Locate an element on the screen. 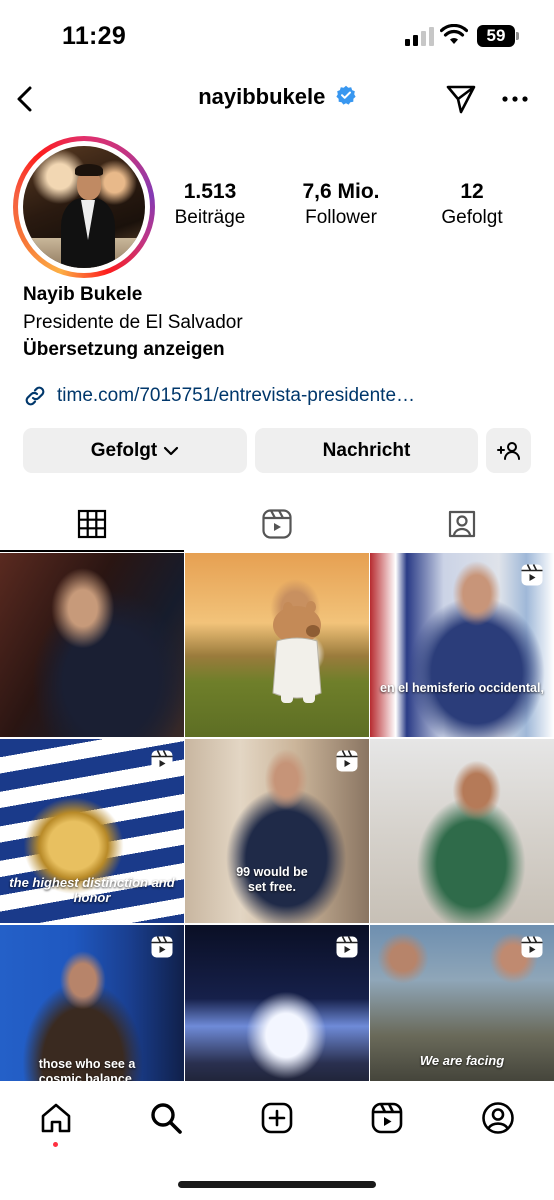 Image resolution: width=554 pixels, height=1200 pixels. post-caption: en el hemisferio occidental, is located at coordinates (462, 688).